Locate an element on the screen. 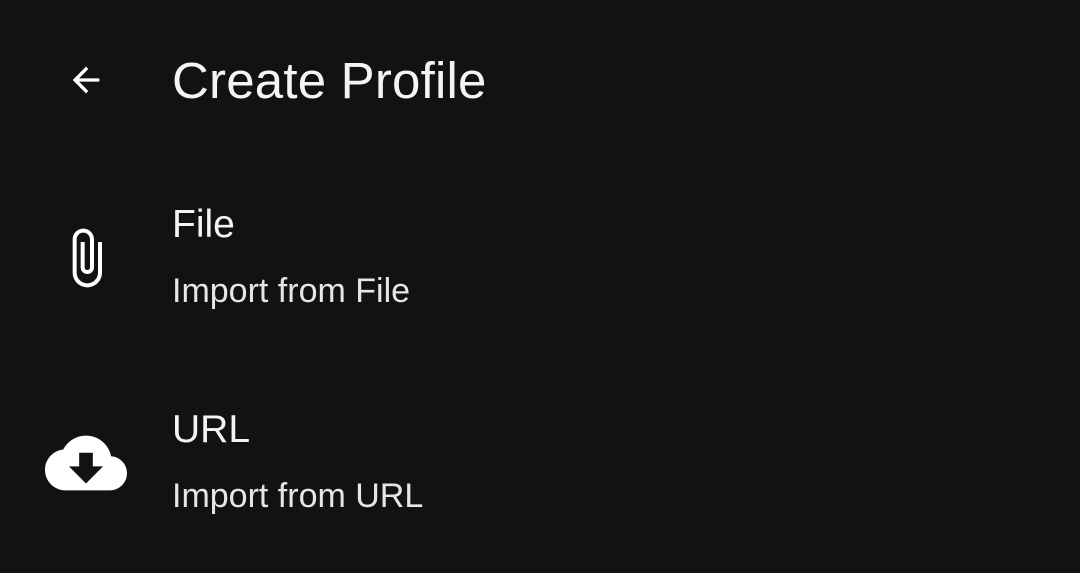 This screenshot has width=1080, height=573. option-subtitle-url: Import from URL is located at coordinates (298, 496).